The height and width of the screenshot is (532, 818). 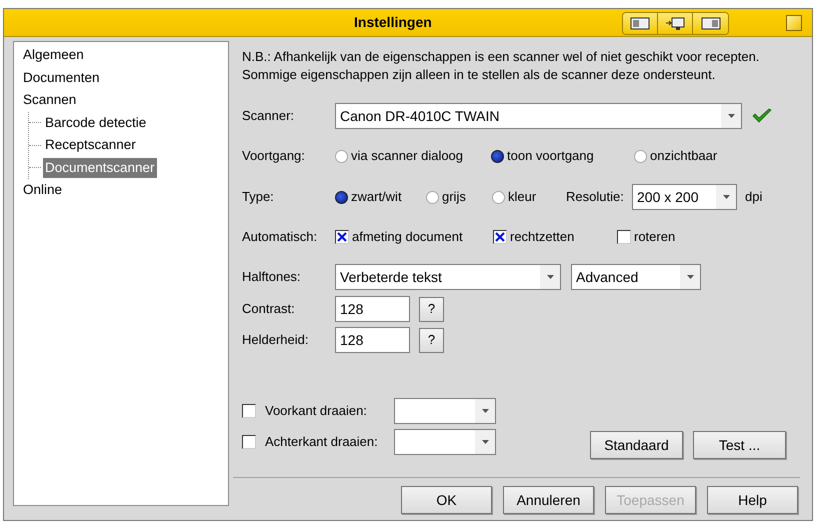 I want to click on tree-item: Receptscanner, so click(x=90, y=145).